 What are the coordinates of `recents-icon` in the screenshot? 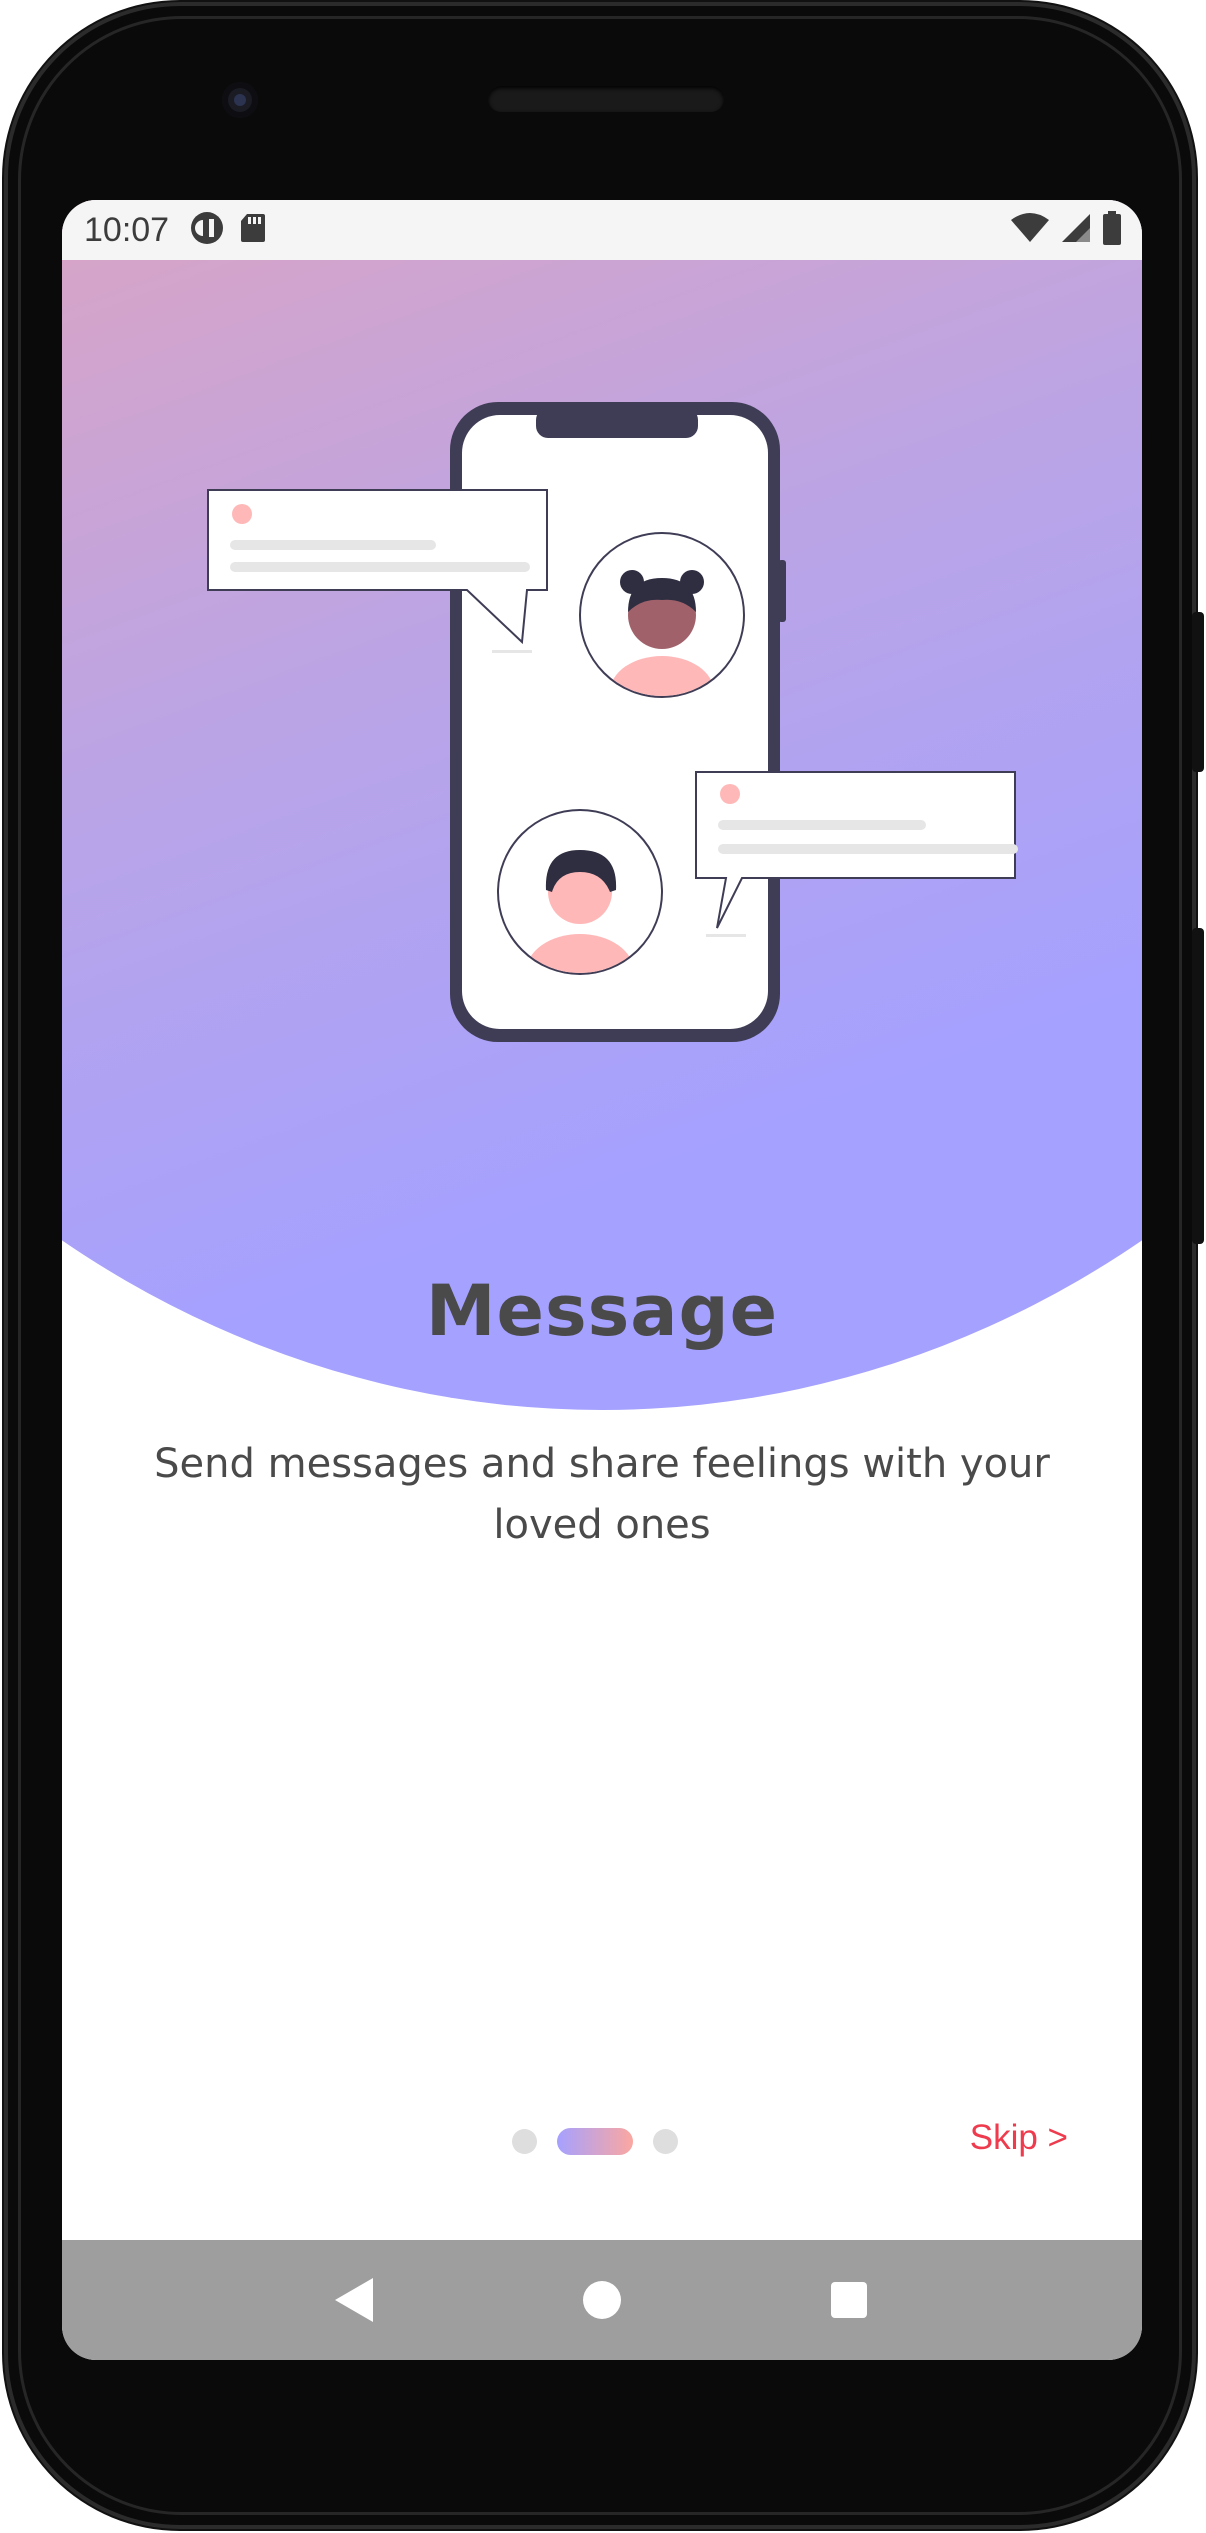 It's located at (849, 2300).